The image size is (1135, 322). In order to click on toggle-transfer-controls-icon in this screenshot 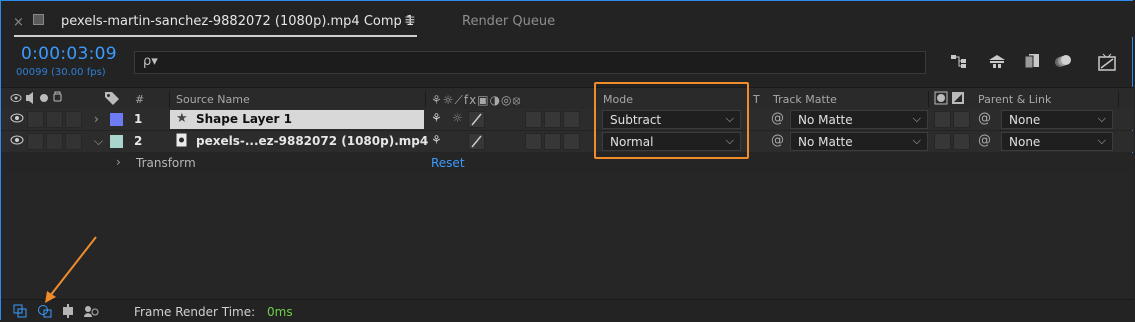, I will do `click(45, 313)`.